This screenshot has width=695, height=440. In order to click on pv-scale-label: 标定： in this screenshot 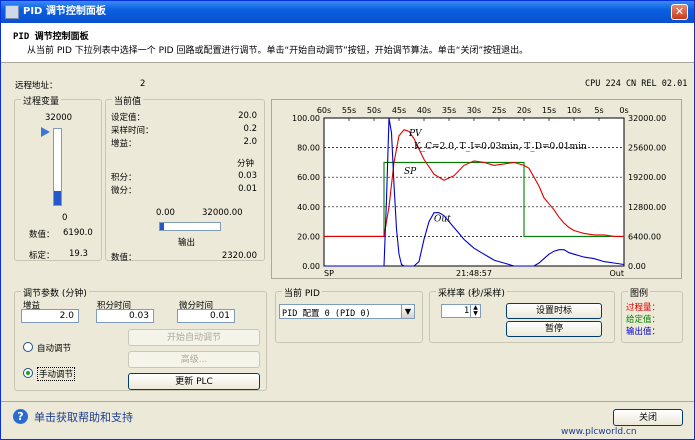, I will do `click(42, 256)`.